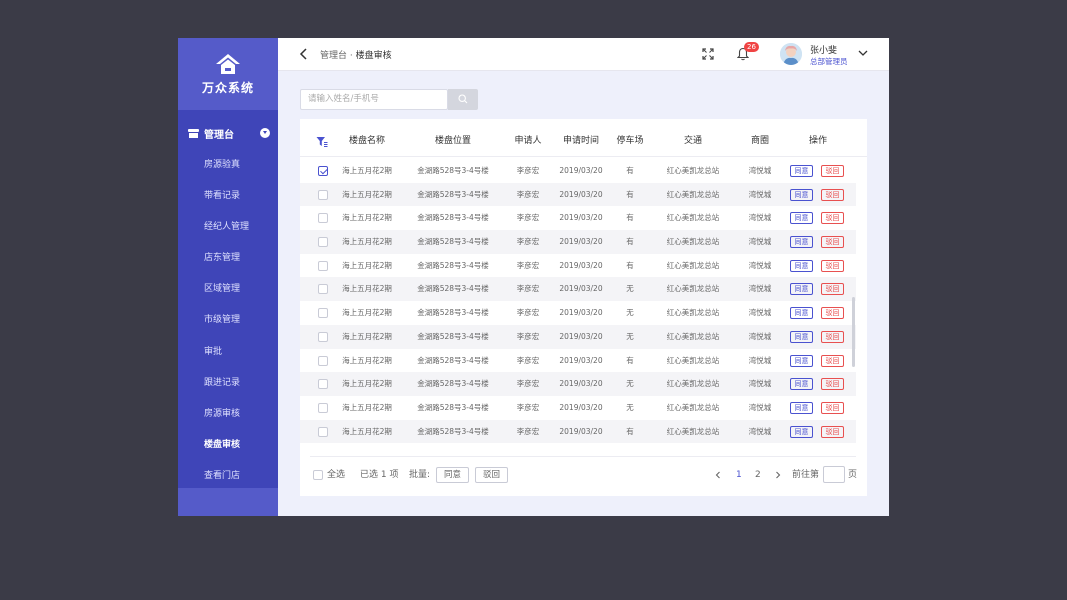  What do you see at coordinates (583, 142) in the screenshot?
I see `table-header: 楼盘名称 楼盘位置 申请人 申请时间 停车场 交通 商圈 操作` at bounding box center [583, 142].